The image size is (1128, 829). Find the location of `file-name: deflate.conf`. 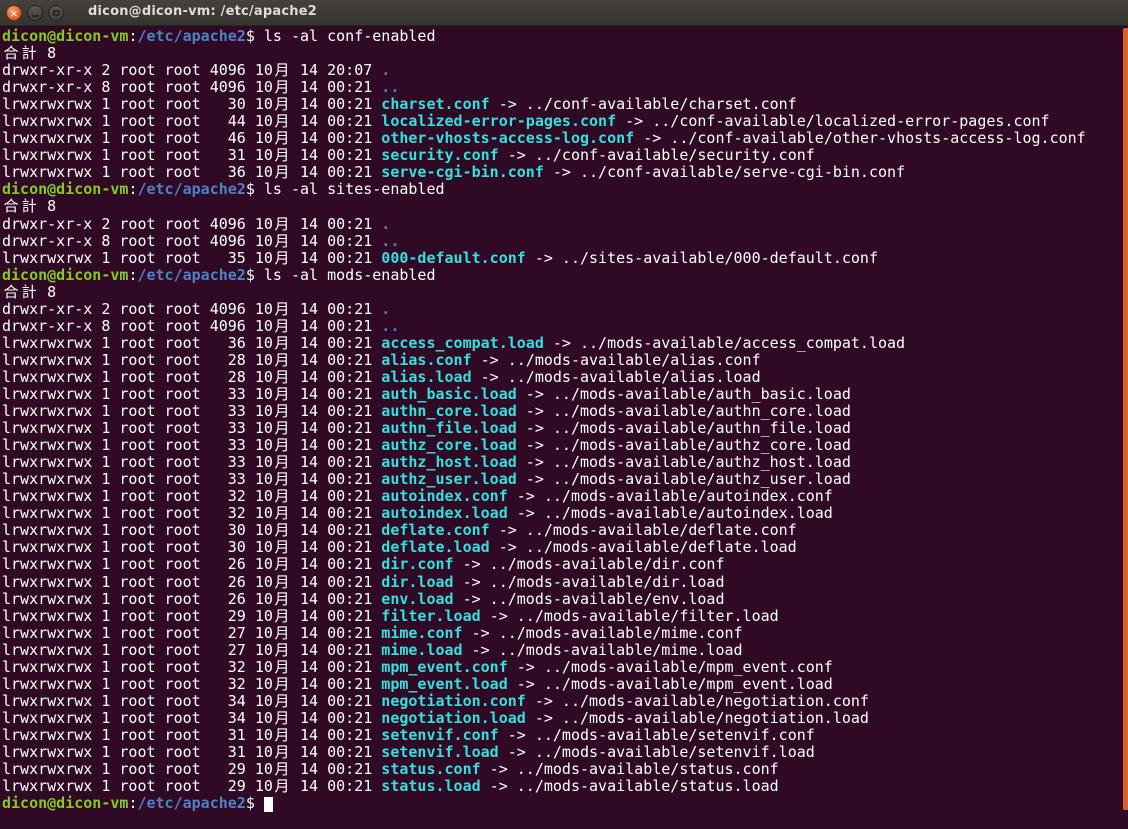

file-name: deflate.conf is located at coordinates (435, 530).